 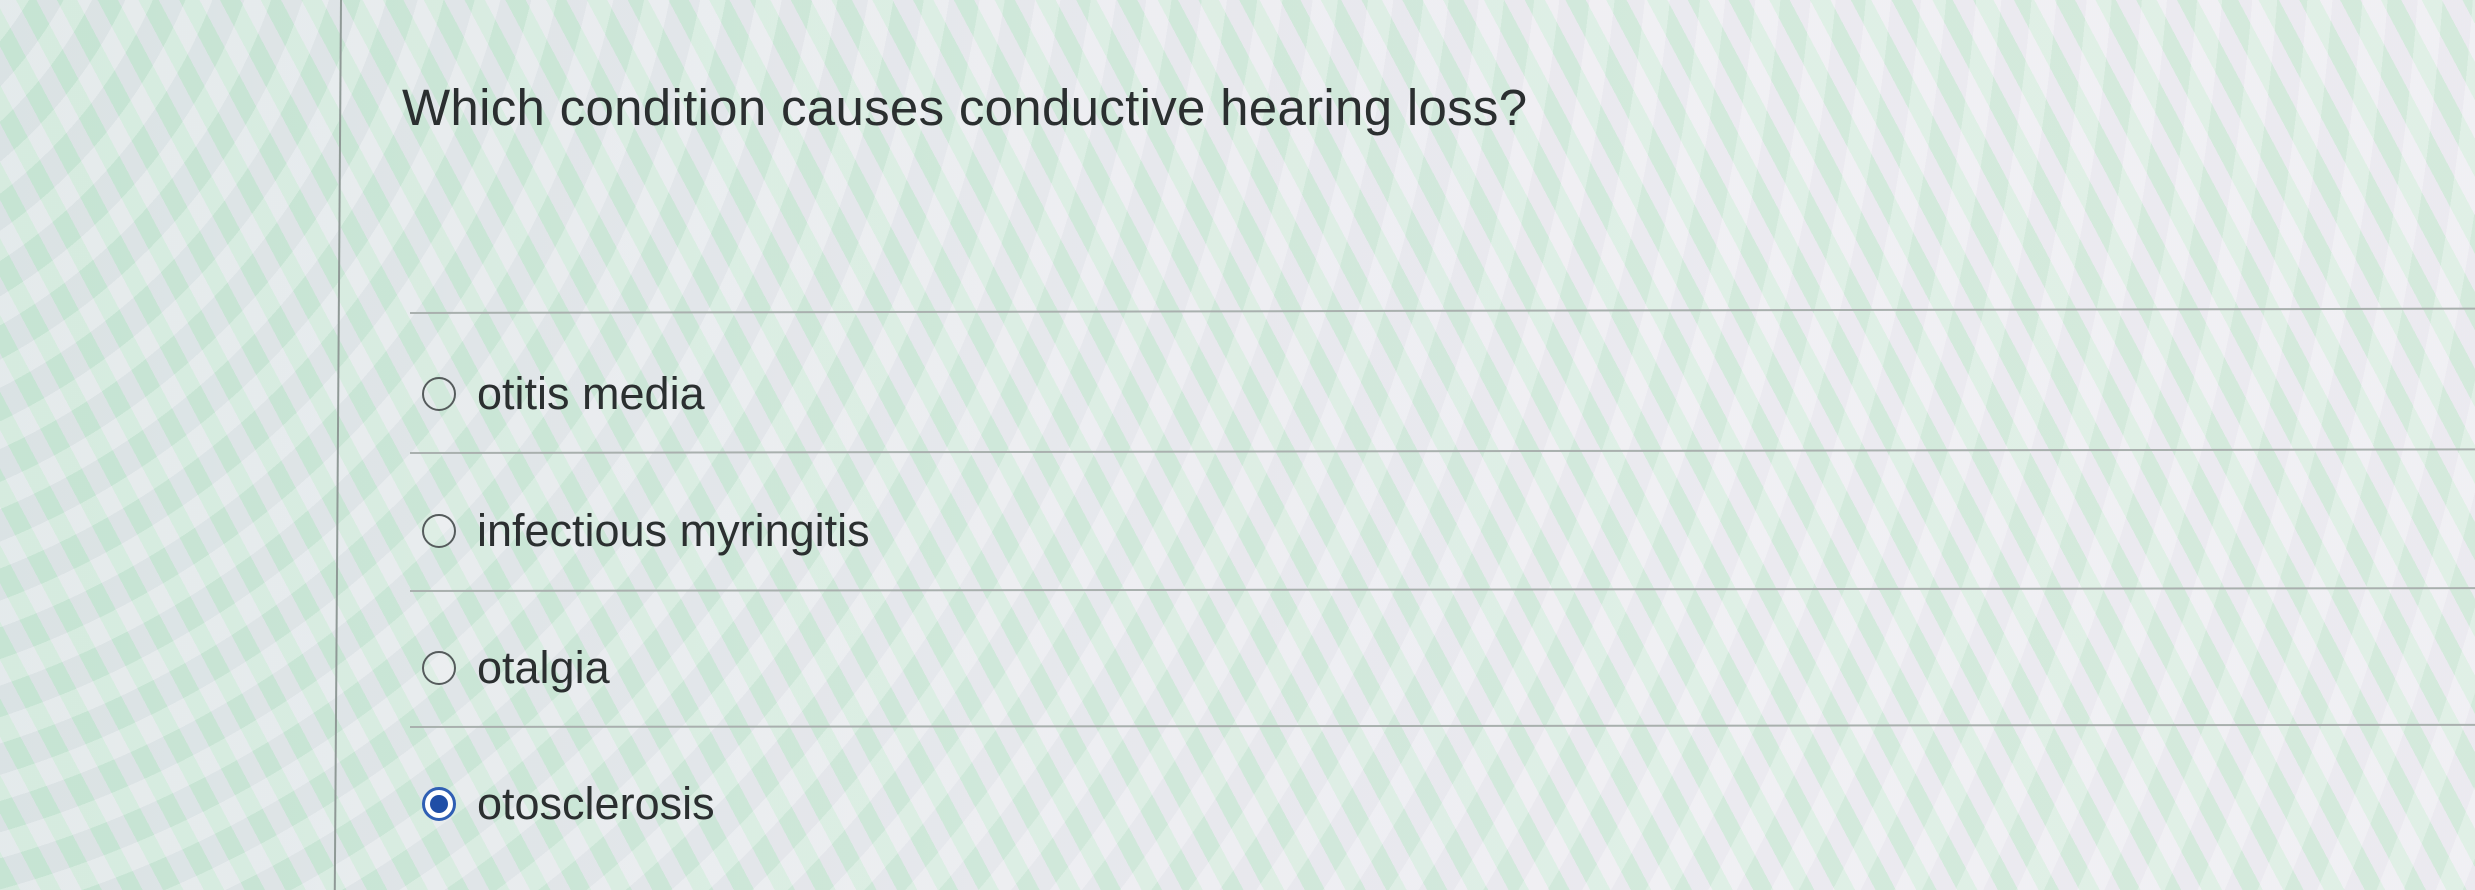 I want to click on option-otosclerosis: otosclerosis, so click(x=568, y=804).